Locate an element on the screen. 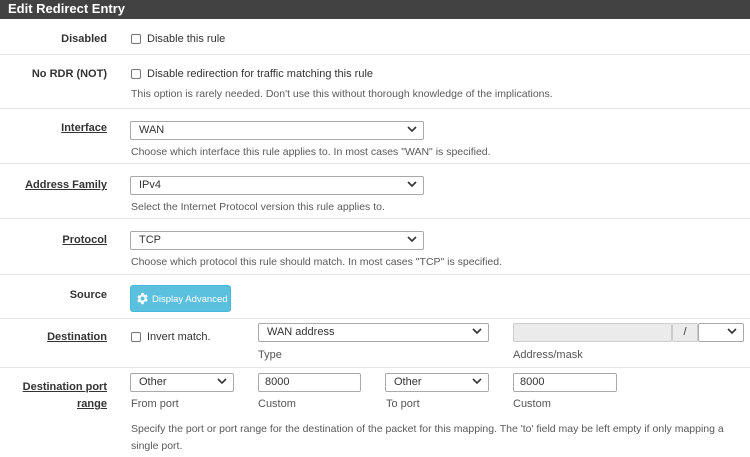  to-port-select-value: Other is located at coordinates (408, 382).